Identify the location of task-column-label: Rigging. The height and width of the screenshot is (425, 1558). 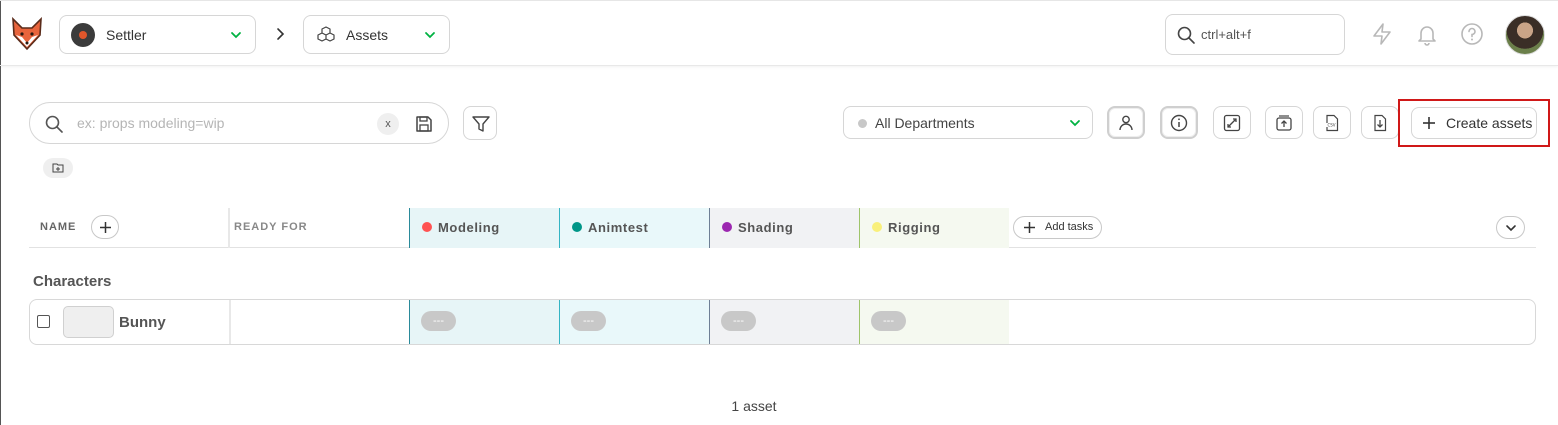
(914, 227).